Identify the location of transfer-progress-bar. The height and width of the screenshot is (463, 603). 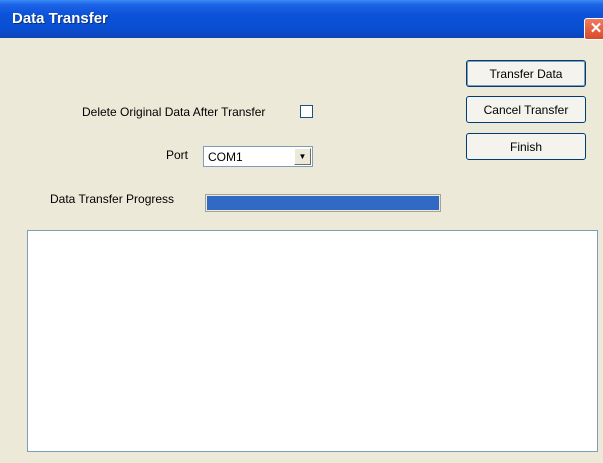
(323, 203).